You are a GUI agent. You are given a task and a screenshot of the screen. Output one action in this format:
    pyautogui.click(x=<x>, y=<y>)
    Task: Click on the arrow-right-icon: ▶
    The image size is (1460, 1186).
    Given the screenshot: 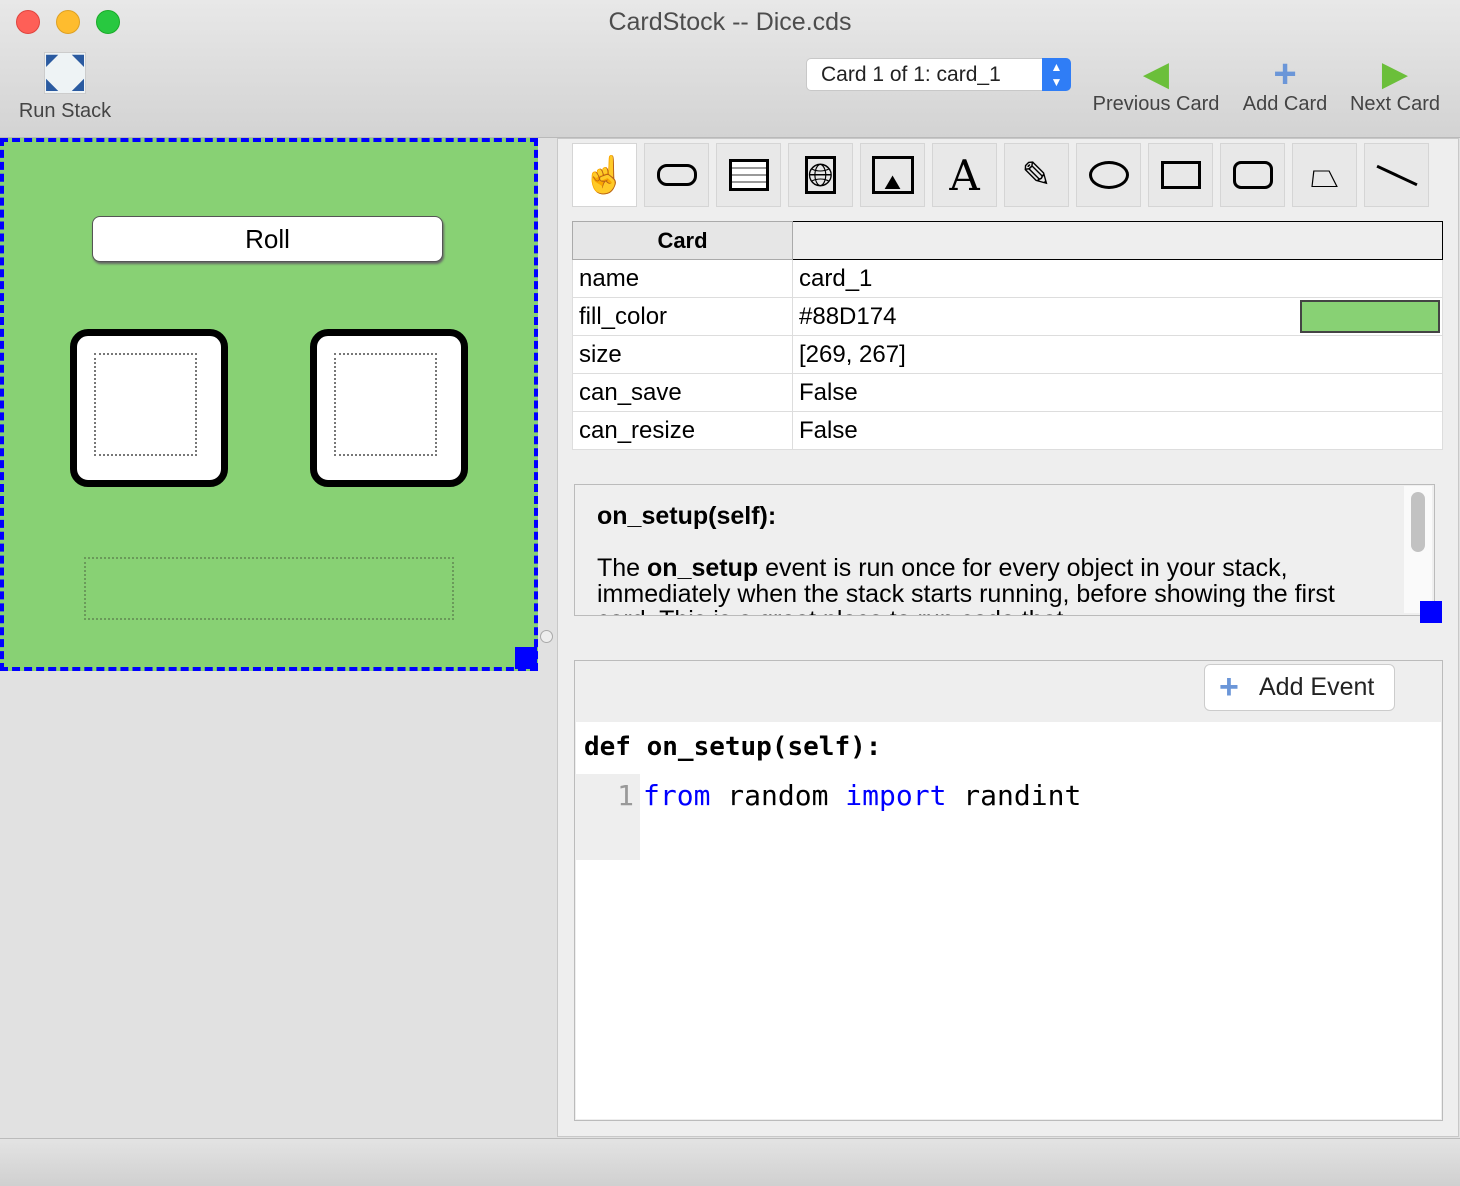 What is the action you would take?
    pyautogui.click(x=1395, y=74)
    